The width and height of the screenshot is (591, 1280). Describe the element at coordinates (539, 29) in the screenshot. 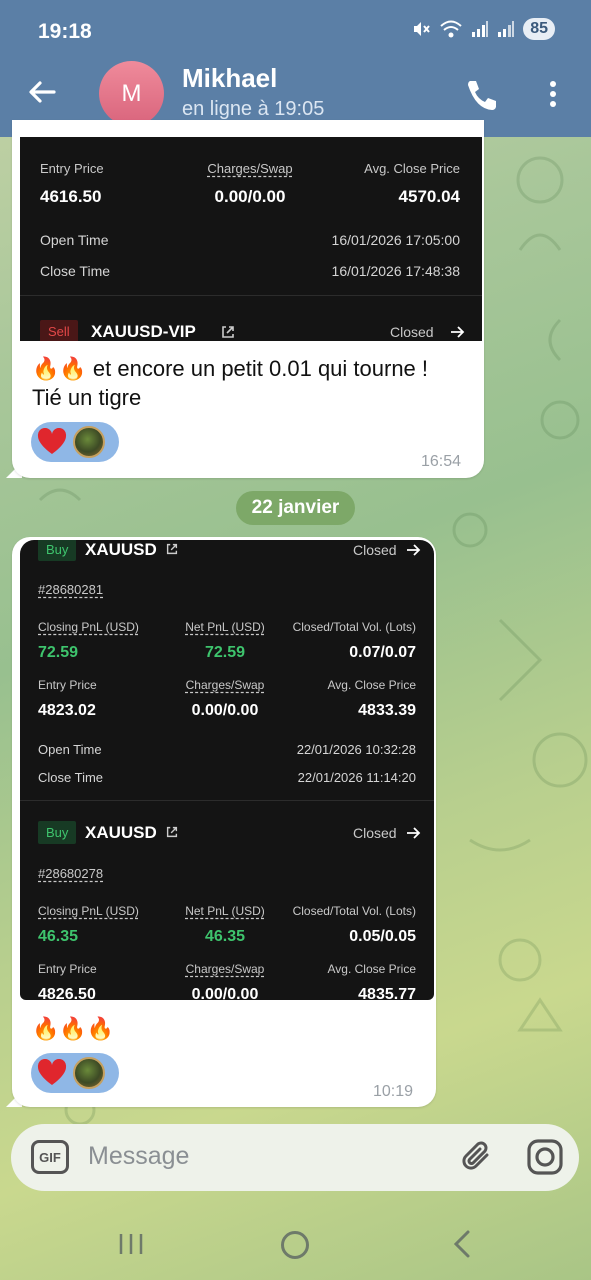

I see `battery-level: 85` at that location.